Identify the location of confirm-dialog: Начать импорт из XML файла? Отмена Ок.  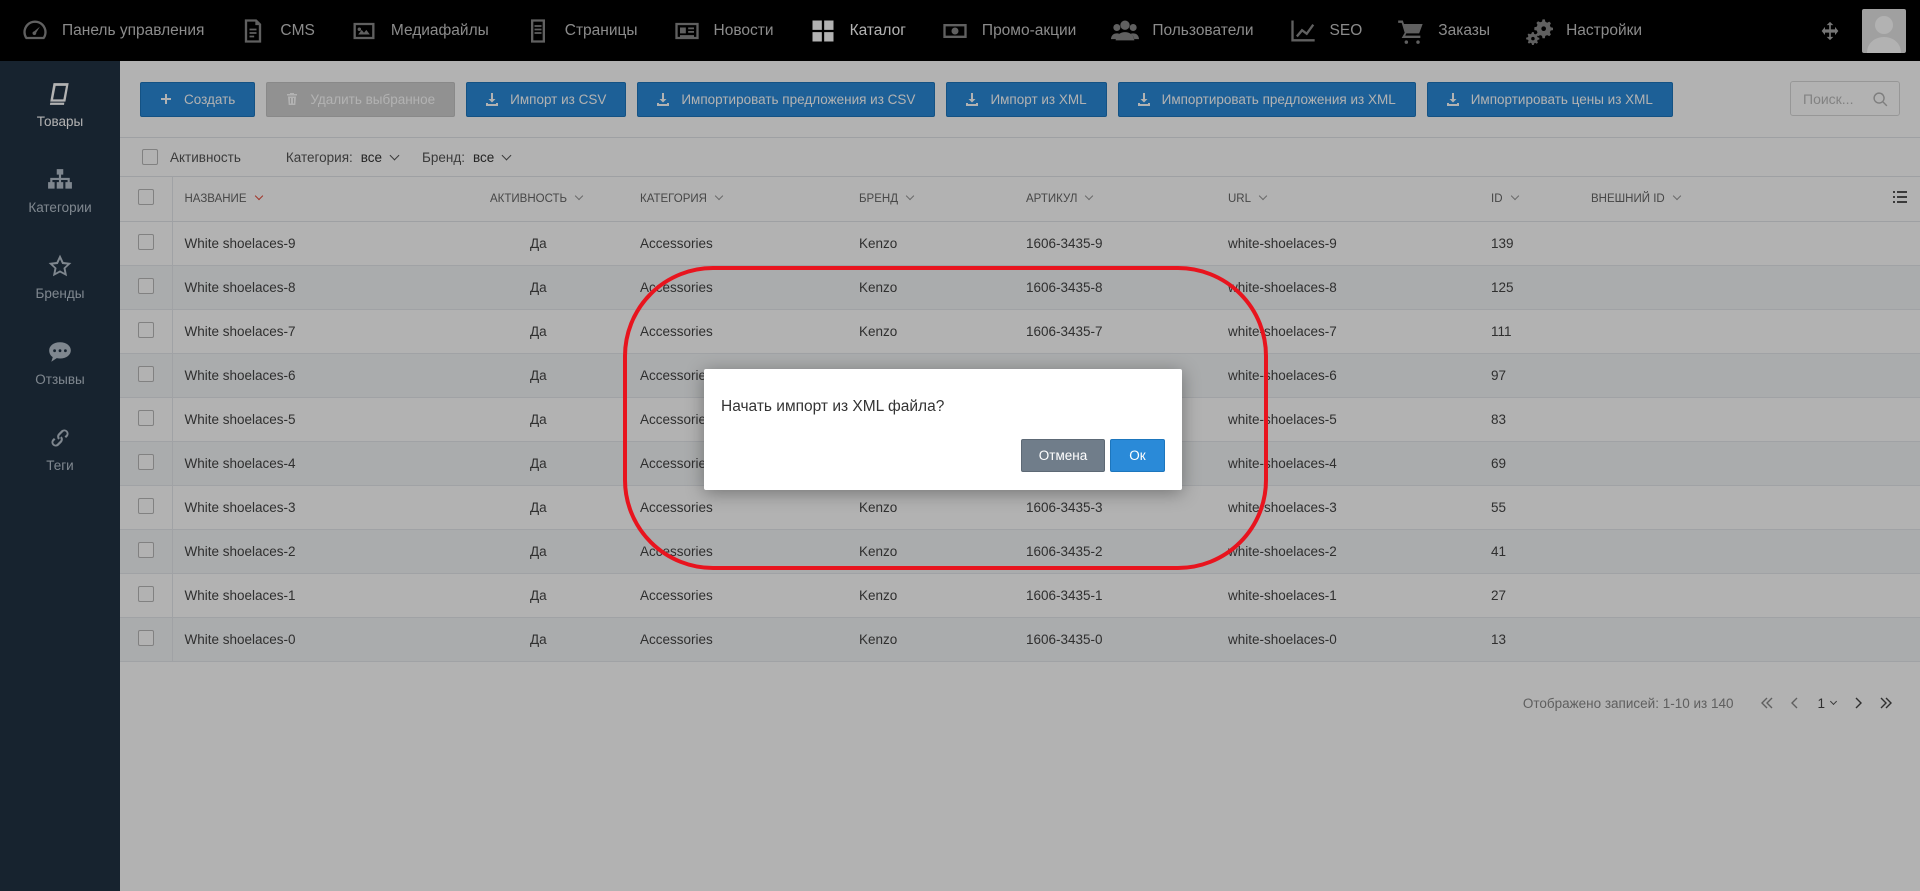
(943, 429).